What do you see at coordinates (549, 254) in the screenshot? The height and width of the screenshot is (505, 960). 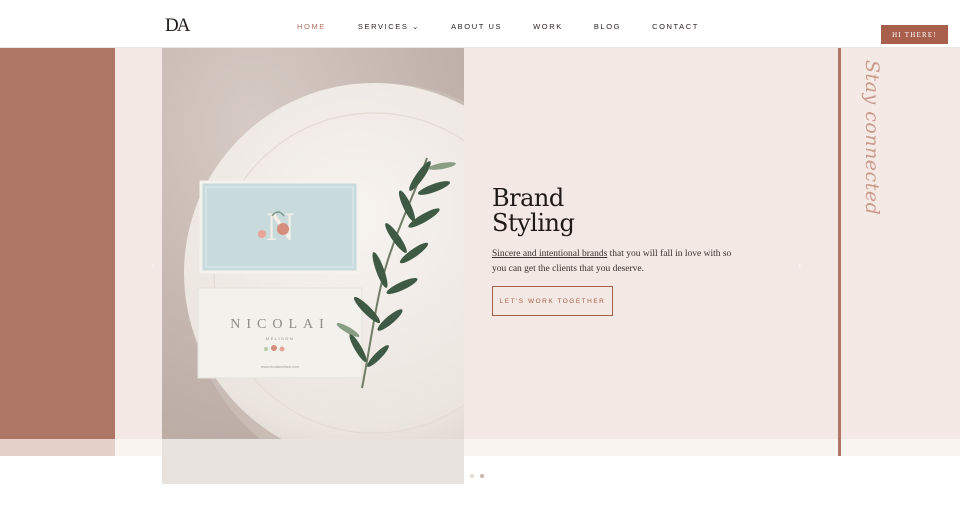 I see `intro-link: Sincere and intentional brands` at bounding box center [549, 254].